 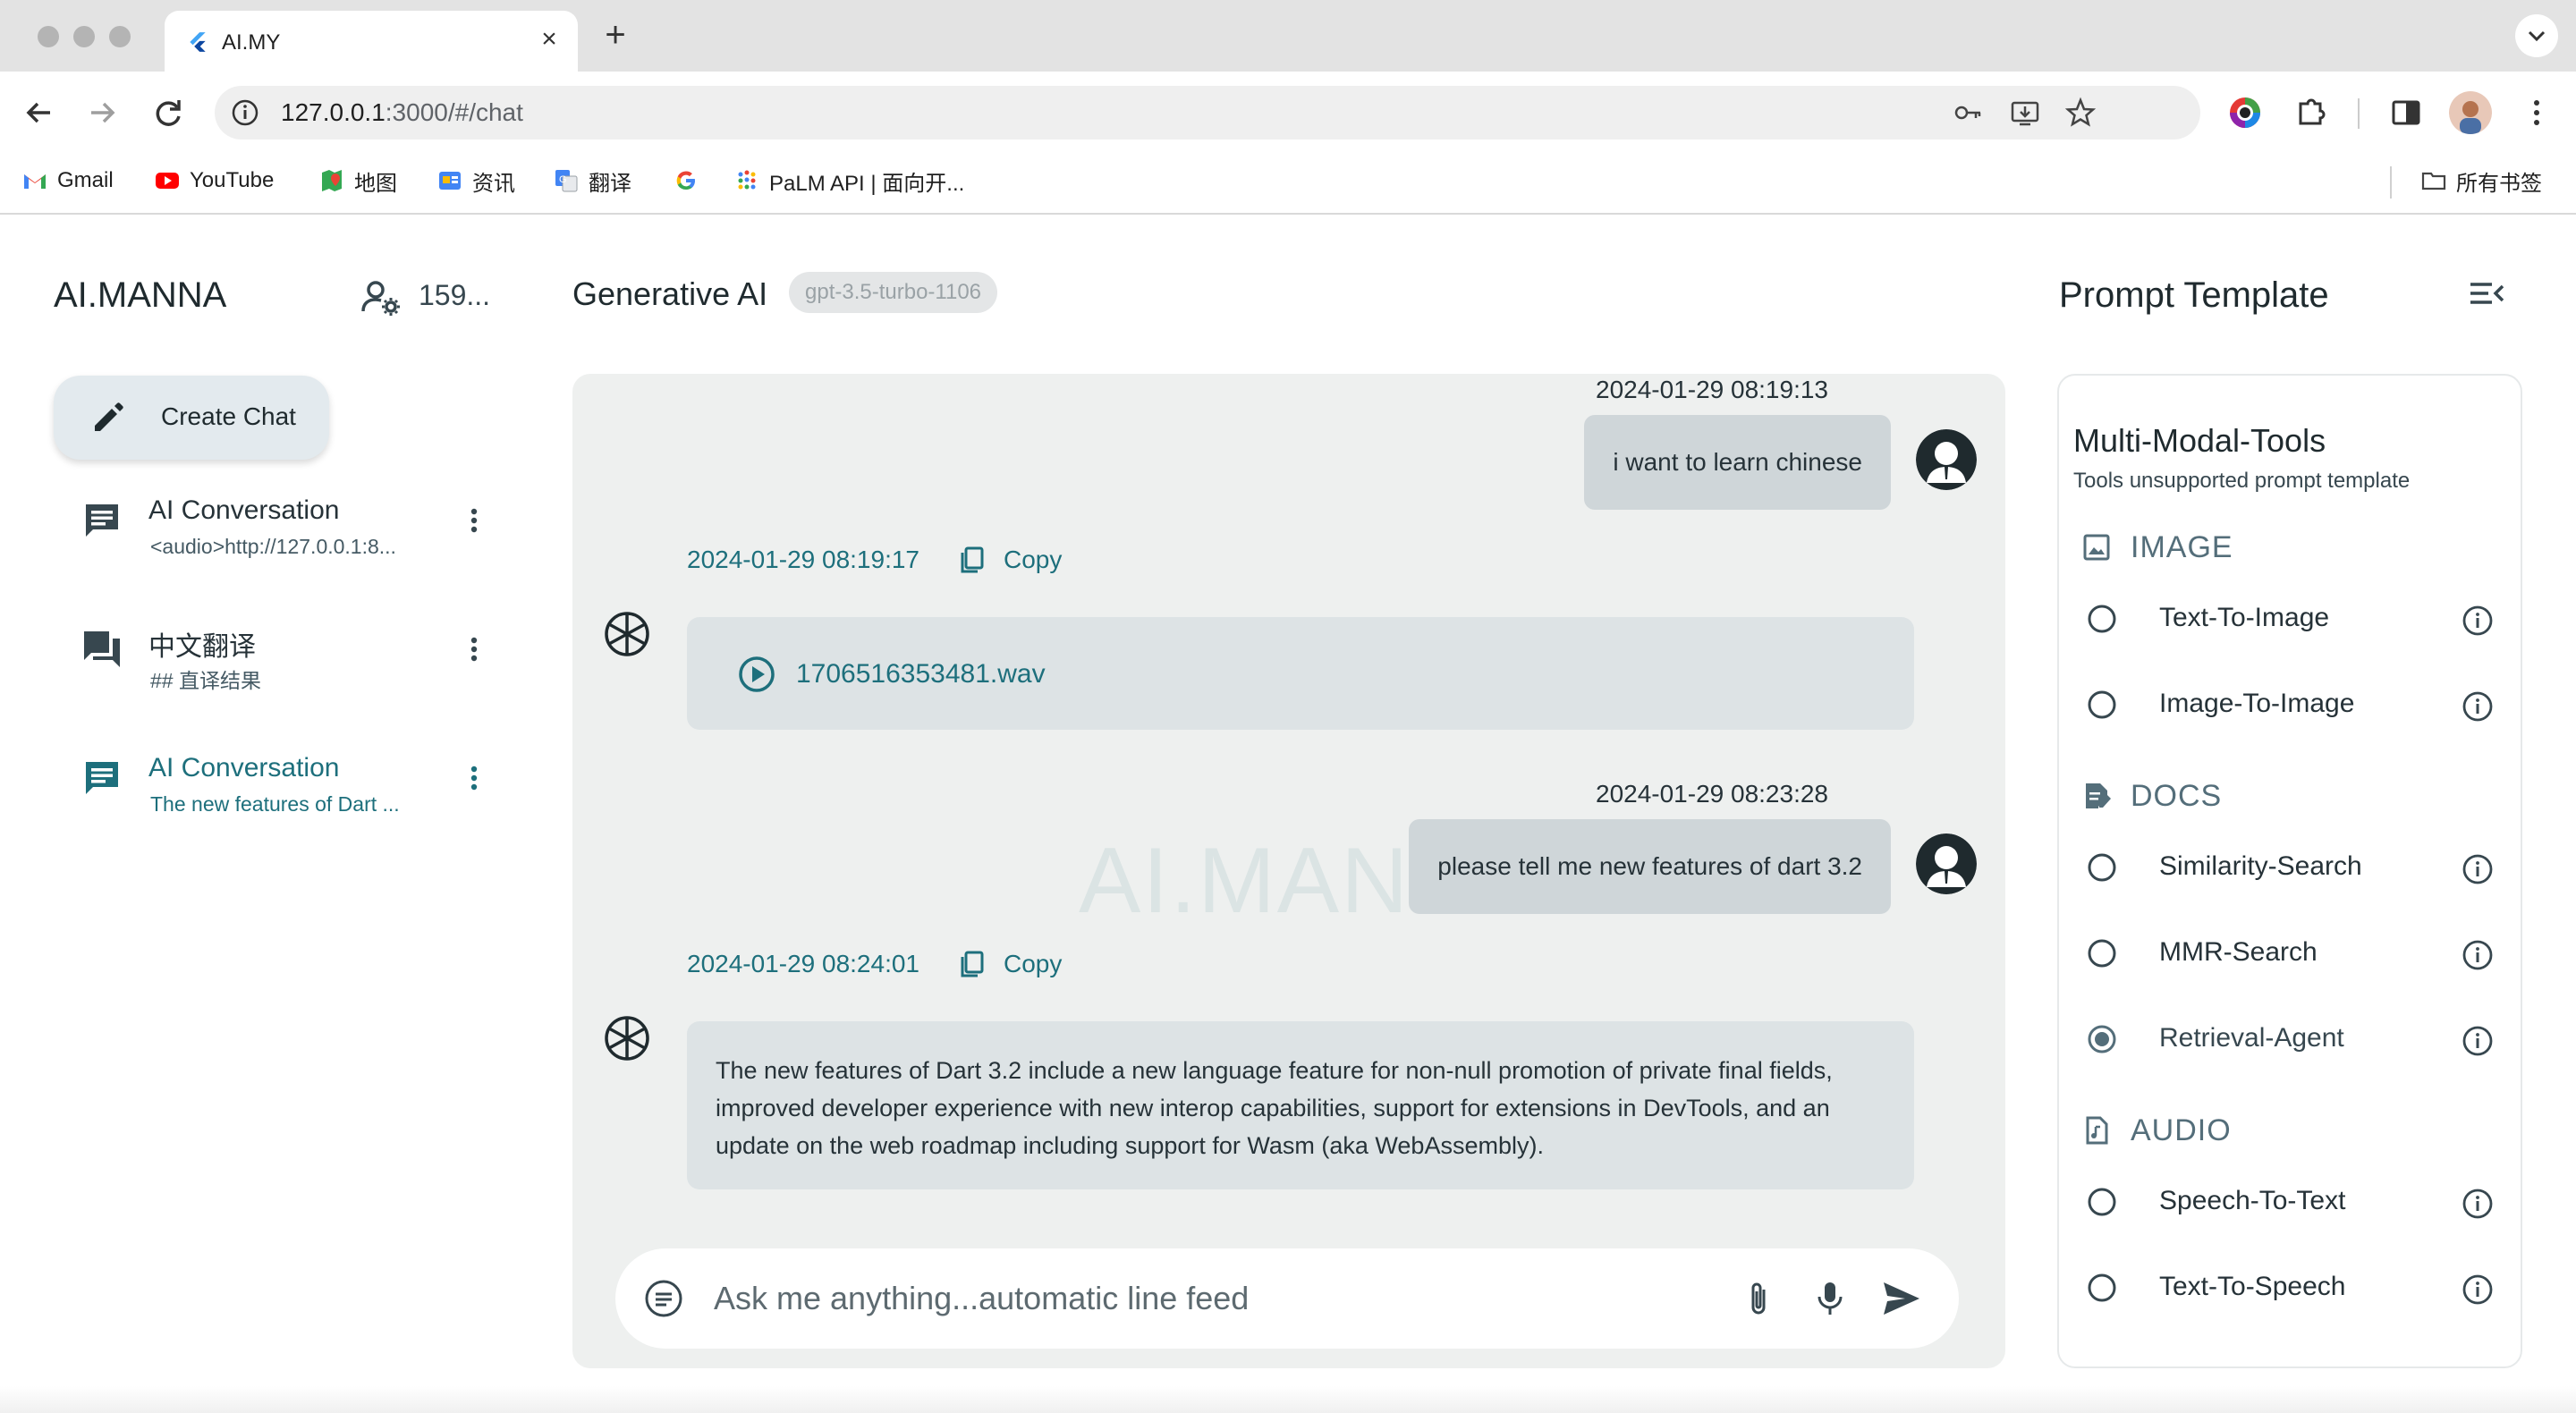 I want to click on back-icon, so click(x=39, y=112).